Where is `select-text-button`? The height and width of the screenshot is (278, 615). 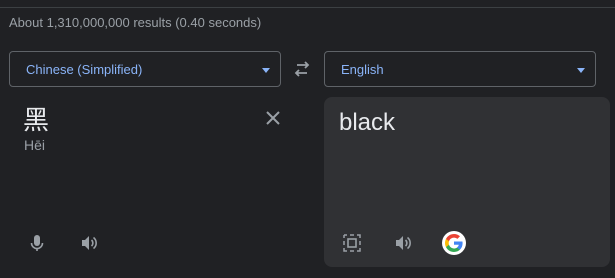
select-text-button is located at coordinates (352, 243).